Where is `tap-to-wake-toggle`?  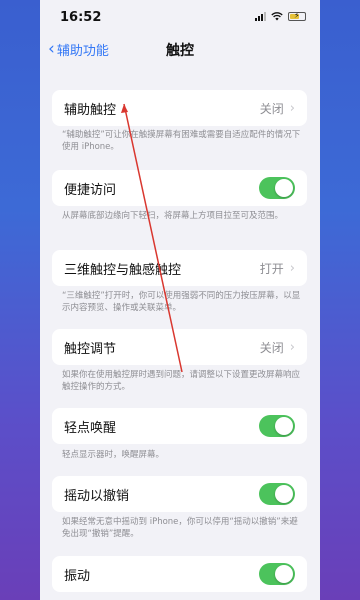 tap-to-wake-toggle is located at coordinates (277, 426).